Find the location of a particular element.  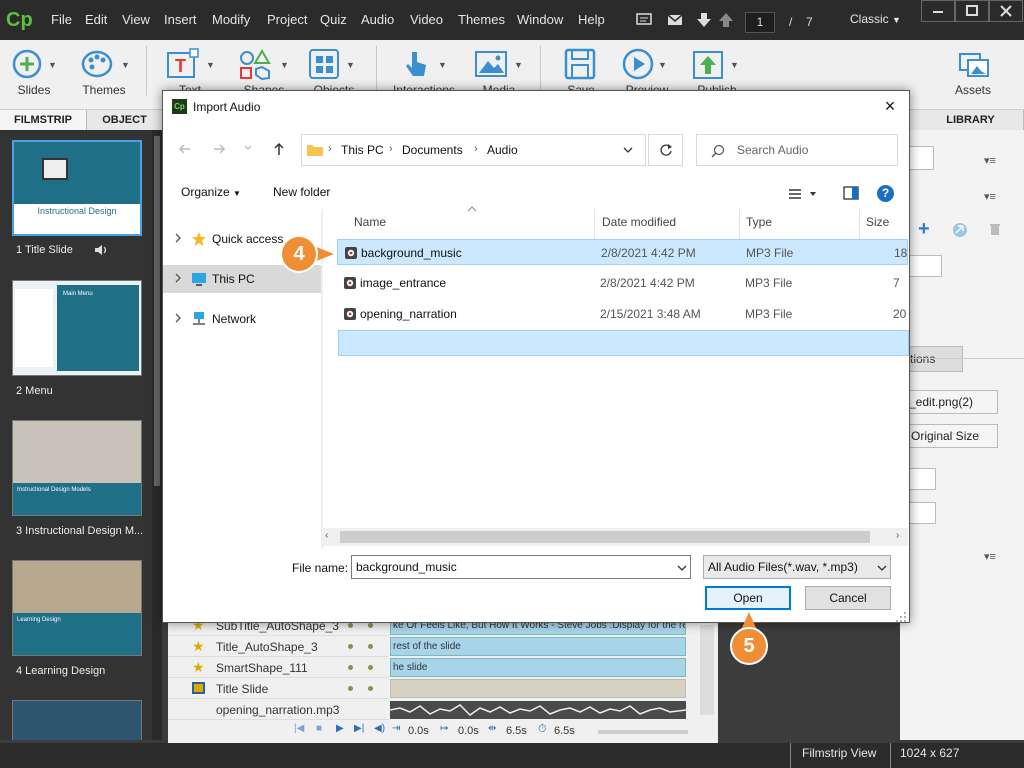

close-icon: × is located at coordinates (890, 106).